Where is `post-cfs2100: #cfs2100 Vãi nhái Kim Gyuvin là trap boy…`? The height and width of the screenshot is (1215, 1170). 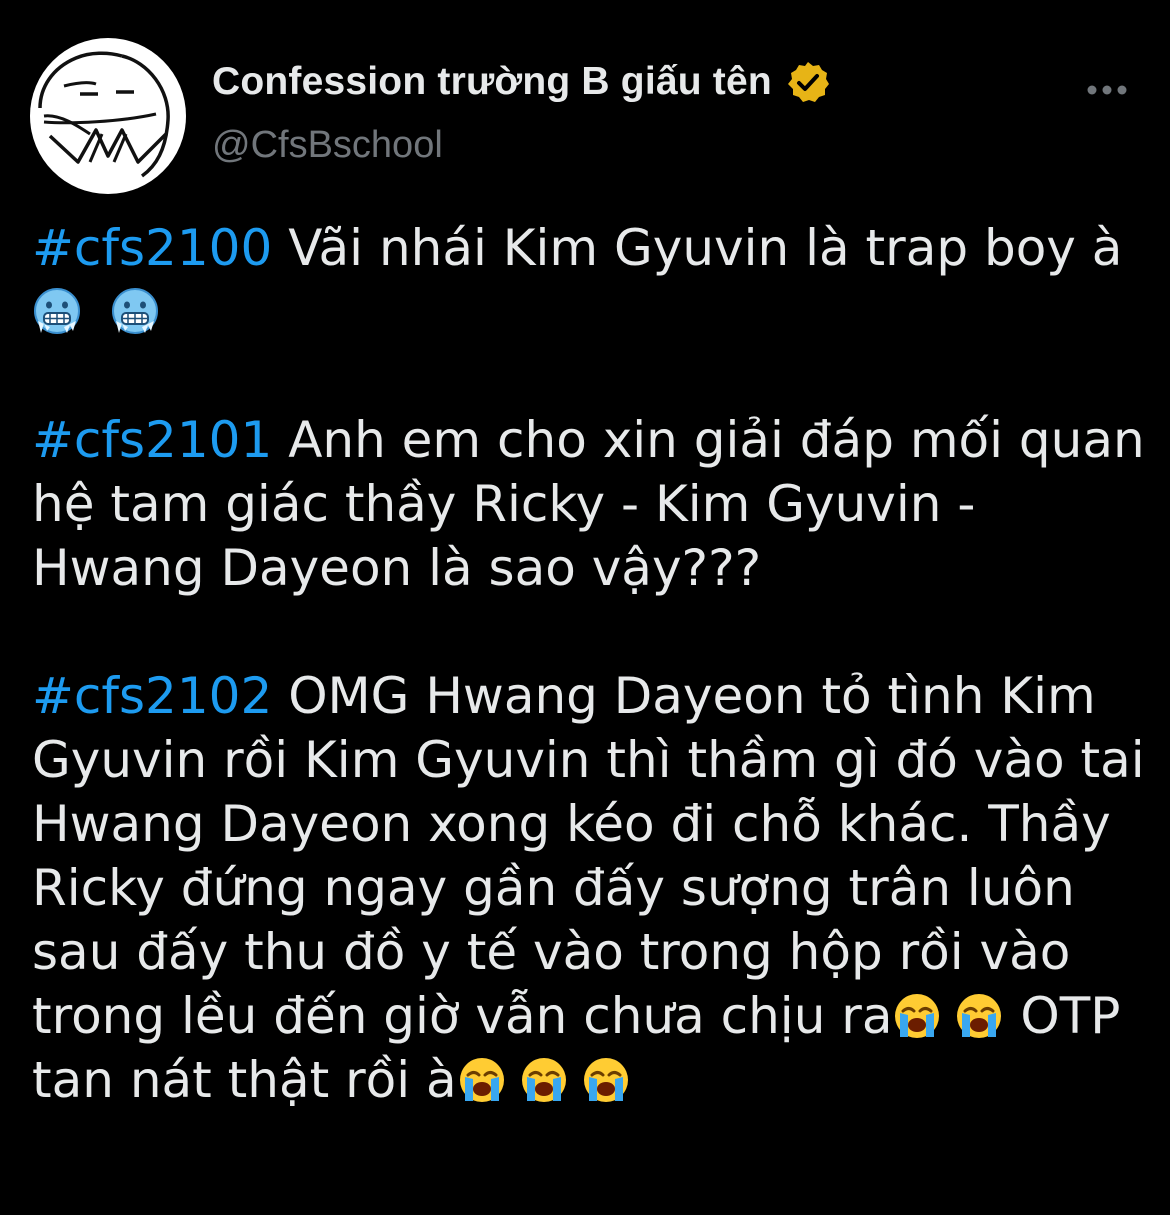
post-cfs2100: #cfs2100 Vãi nhái Kim Gyuvin là trap boy… is located at coordinates (592, 280).